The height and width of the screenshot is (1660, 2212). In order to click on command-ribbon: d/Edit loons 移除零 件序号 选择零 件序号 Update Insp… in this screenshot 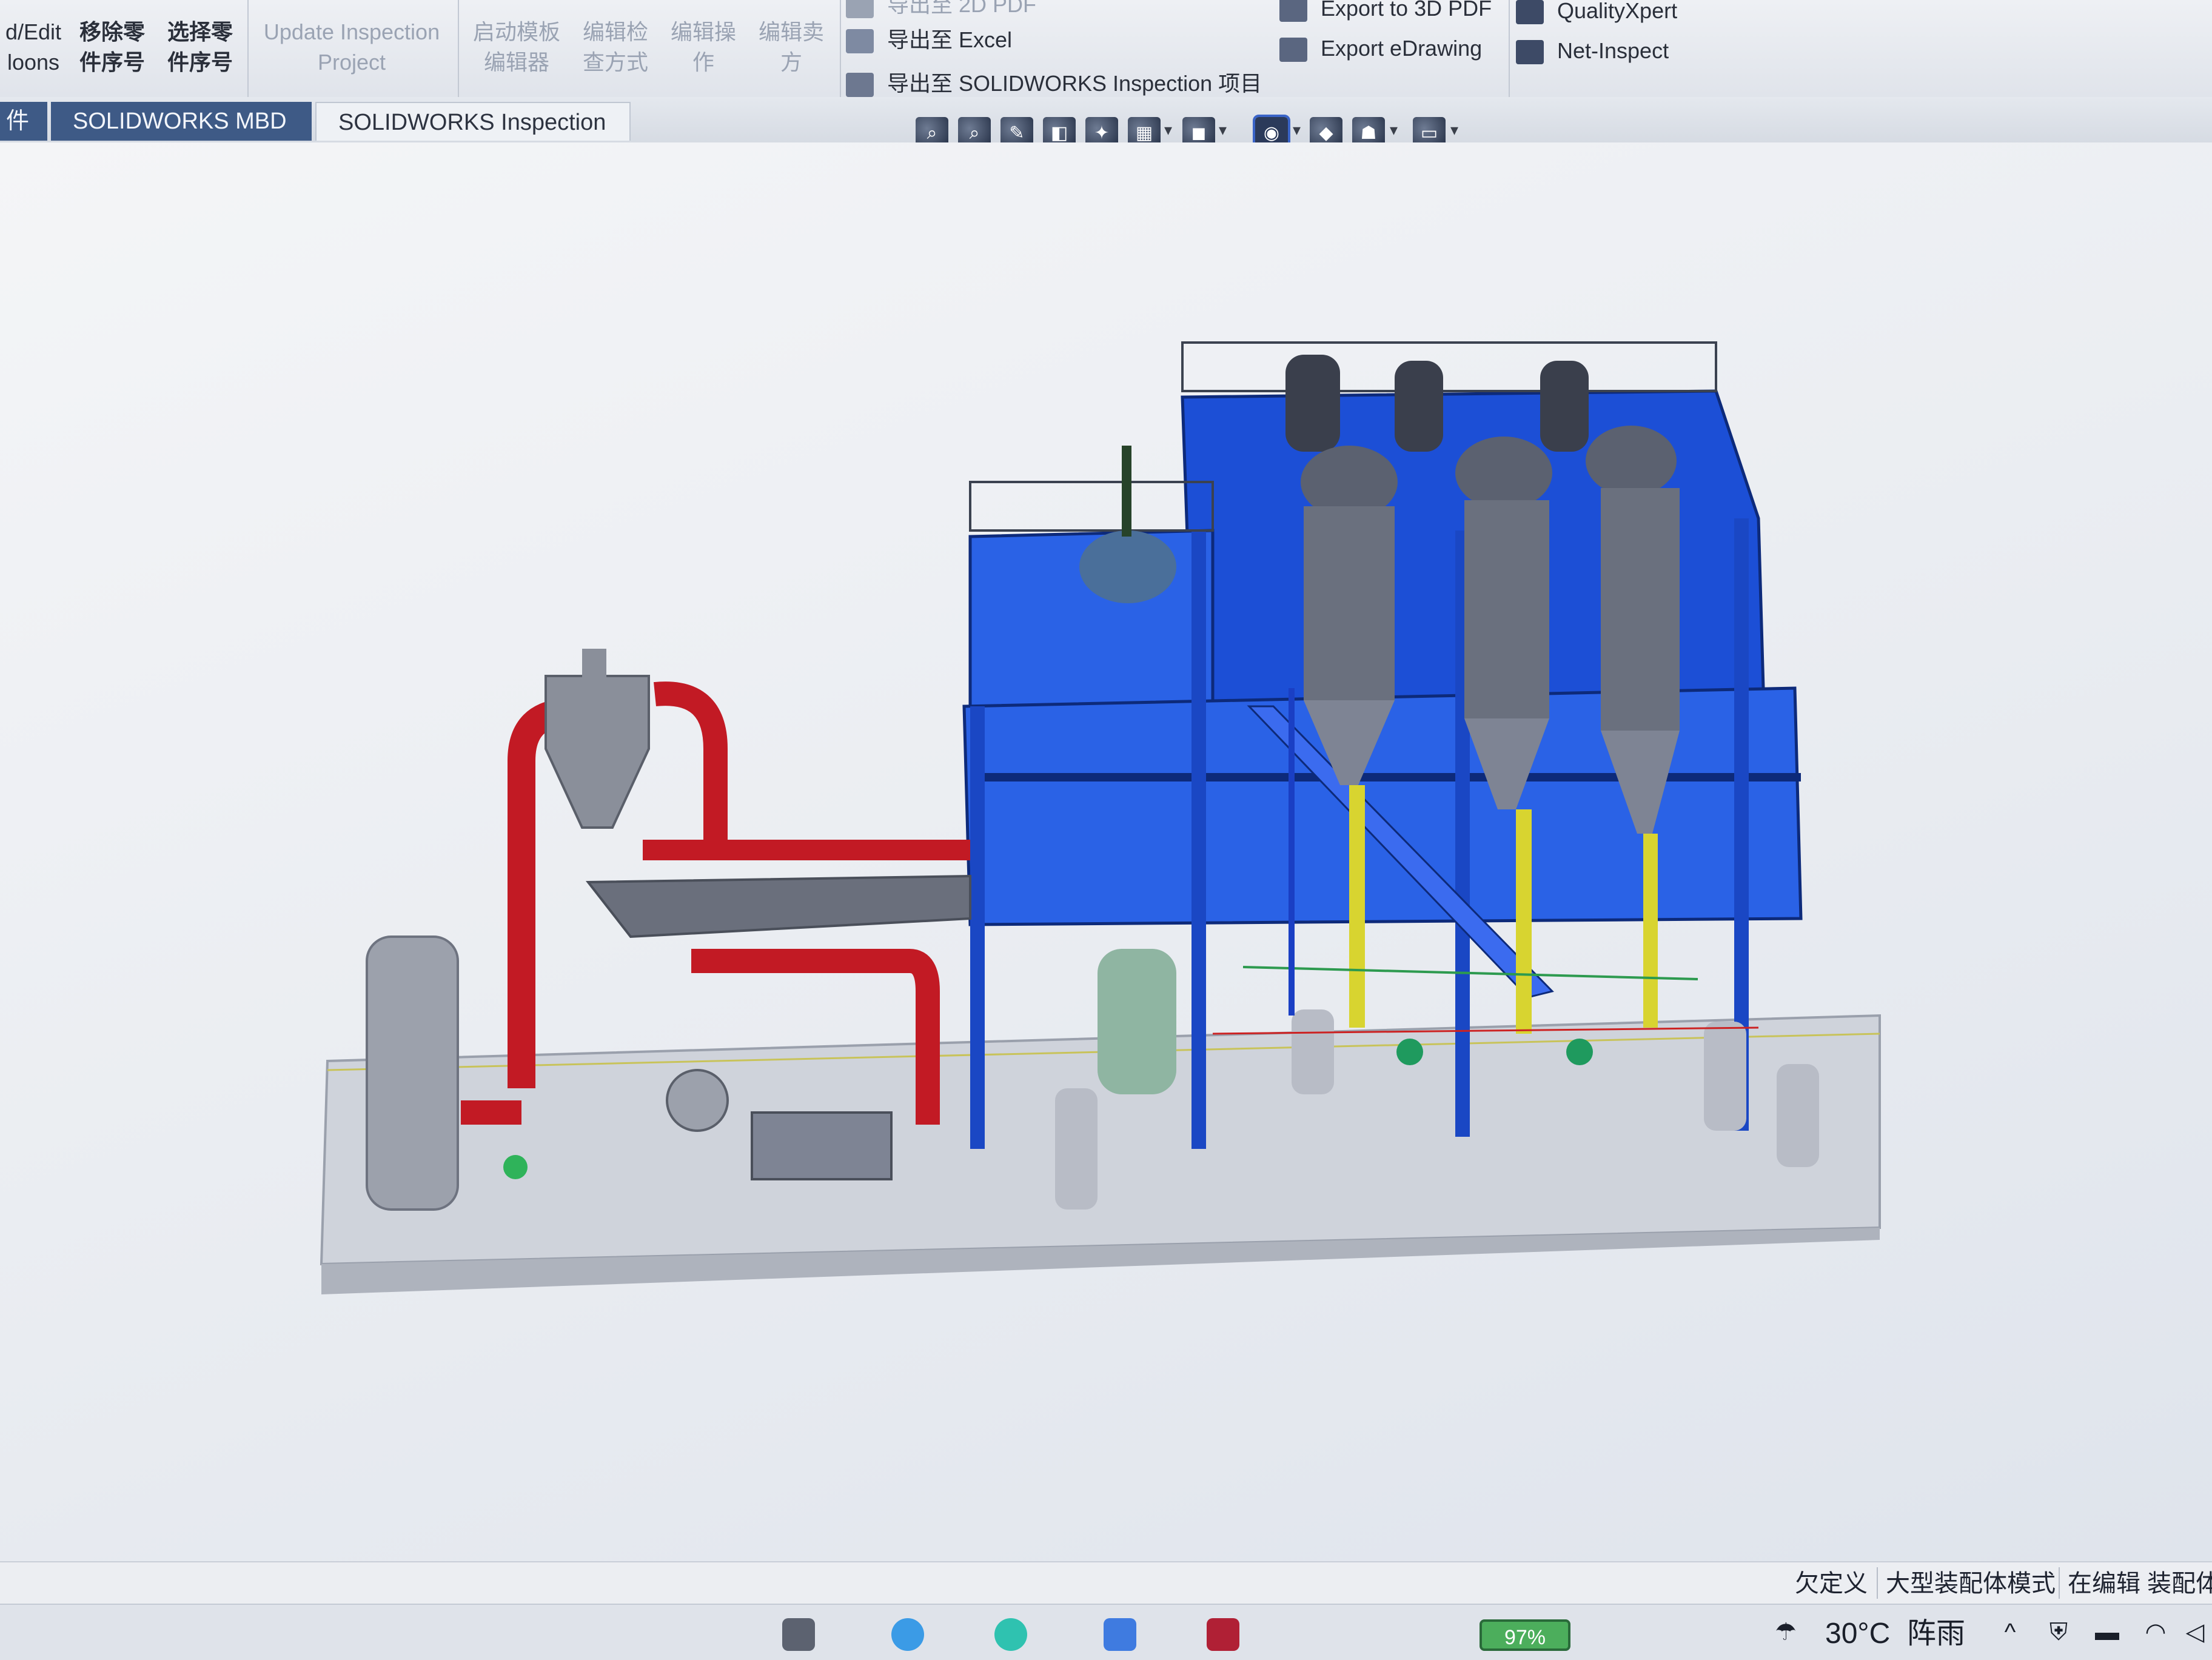, I will do `click(1106, 52)`.